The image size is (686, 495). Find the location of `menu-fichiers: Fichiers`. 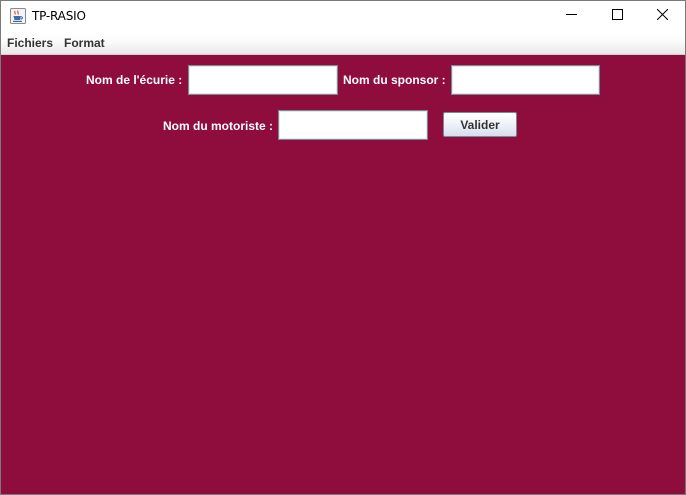

menu-fichiers: Fichiers is located at coordinates (30, 43).